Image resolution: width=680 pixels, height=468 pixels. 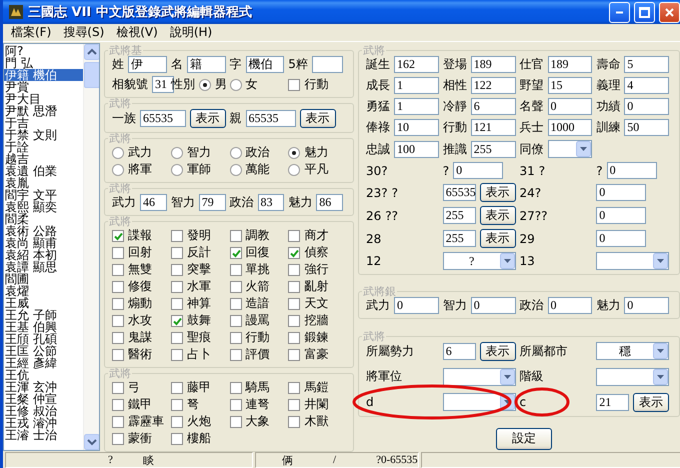 I want to click on list-item: 袁譚 顯思, so click(x=43, y=267).